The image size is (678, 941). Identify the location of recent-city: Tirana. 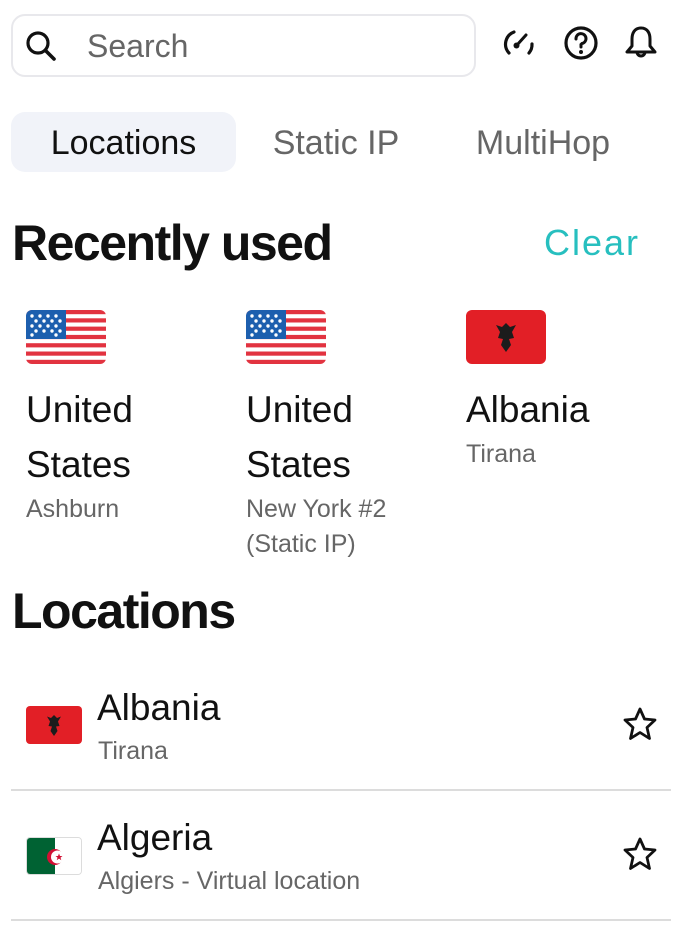
(501, 454).